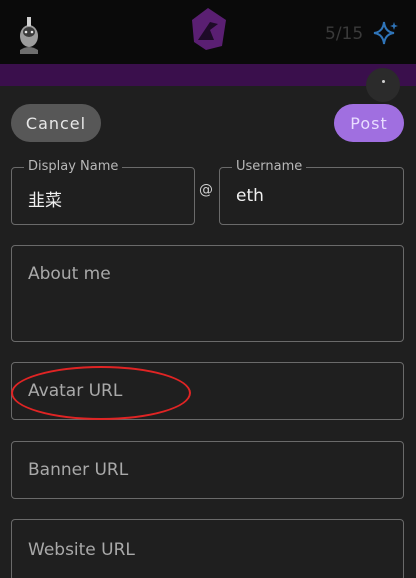 The image size is (416, 578). What do you see at coordinates (78, 470) in the screenshot?
I see `banner-url-placeholder: Banner URL` at bounding box center [78, 470].